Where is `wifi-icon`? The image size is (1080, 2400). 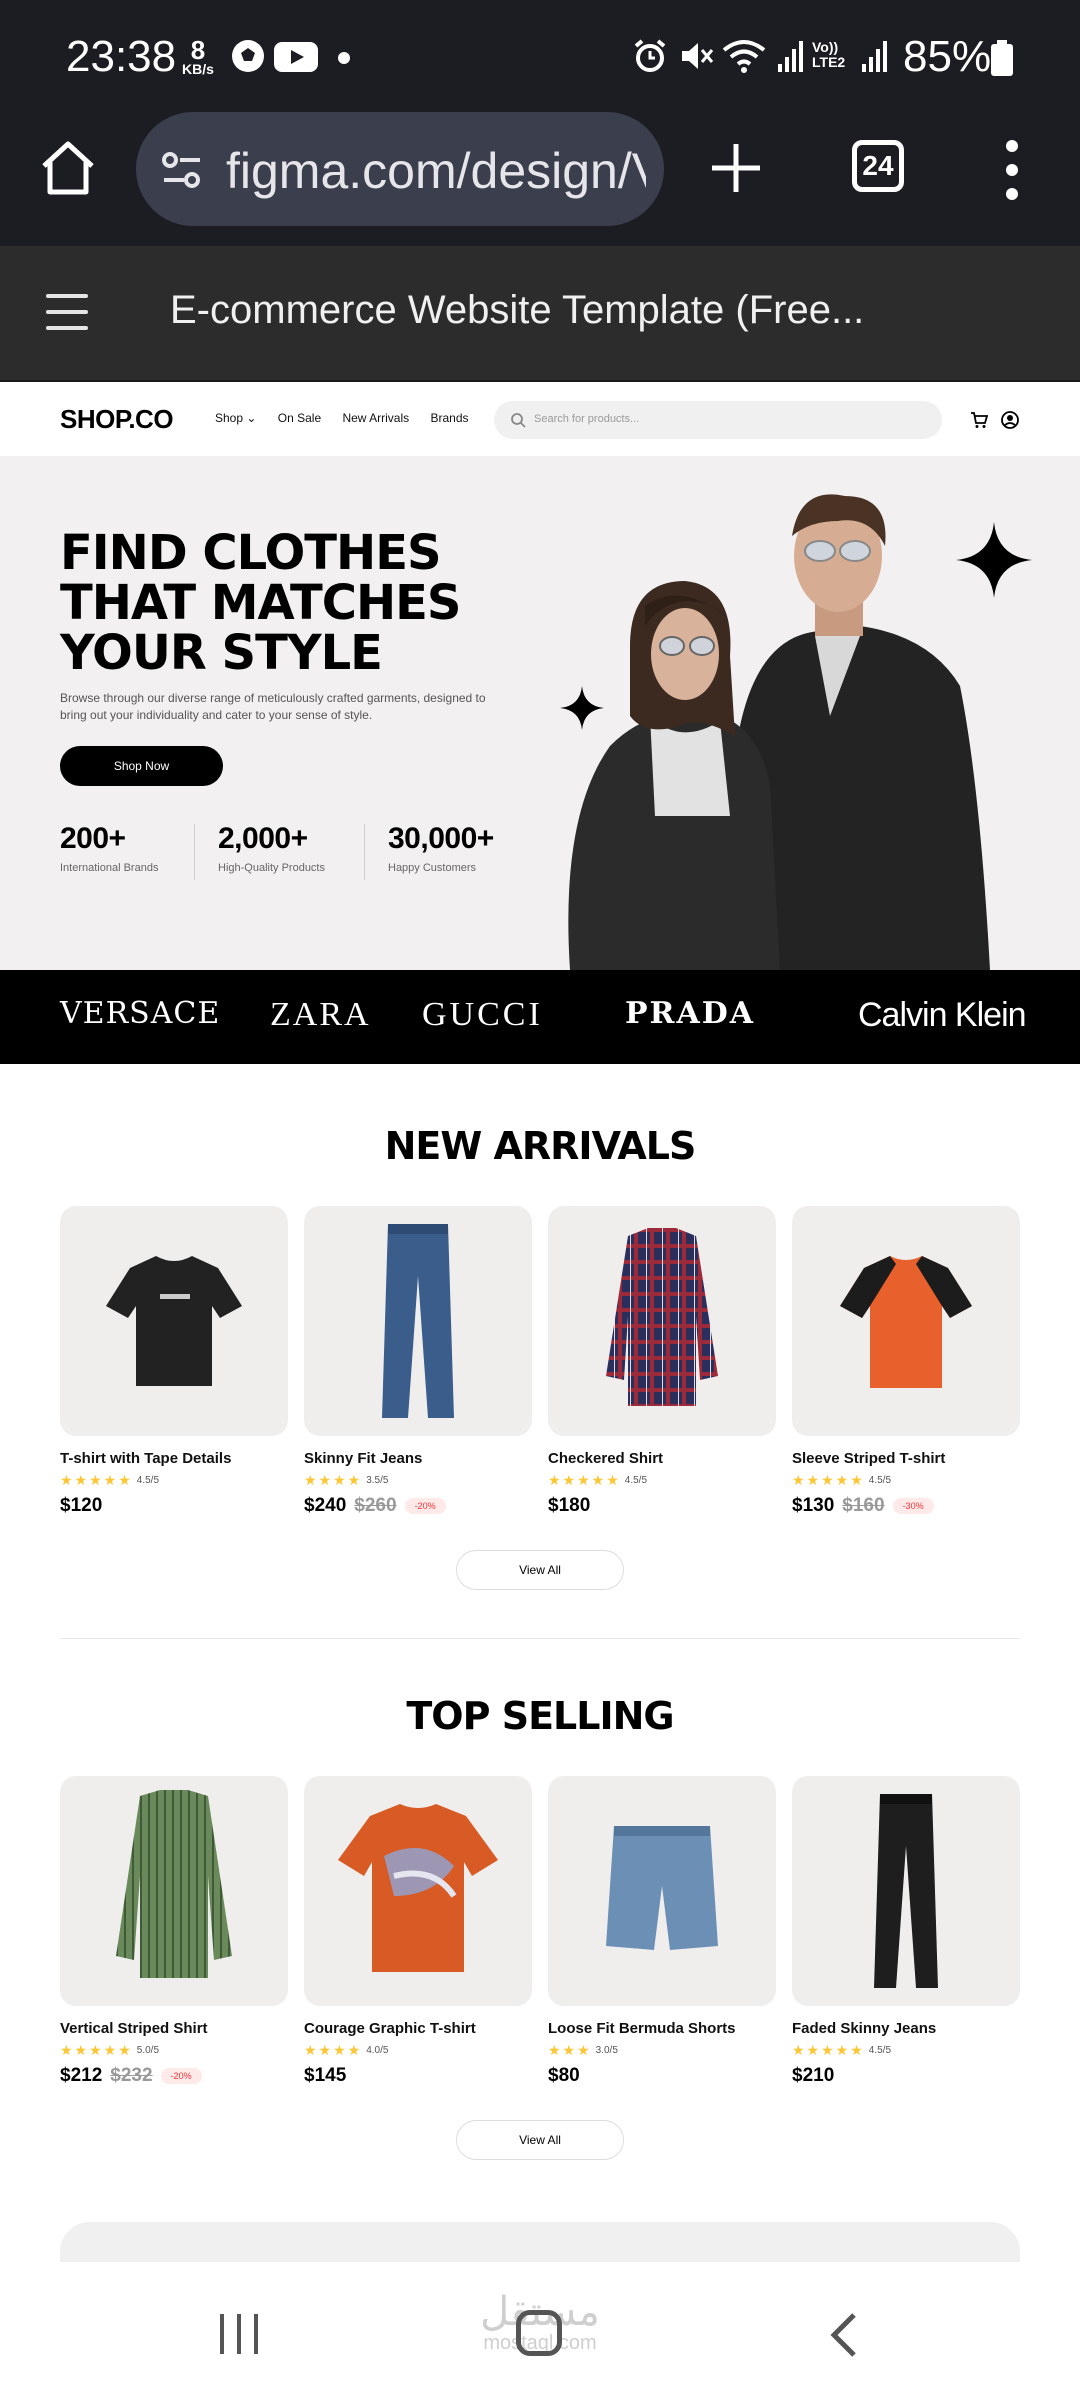 wifi-icon is located at coordinates (744, 56).